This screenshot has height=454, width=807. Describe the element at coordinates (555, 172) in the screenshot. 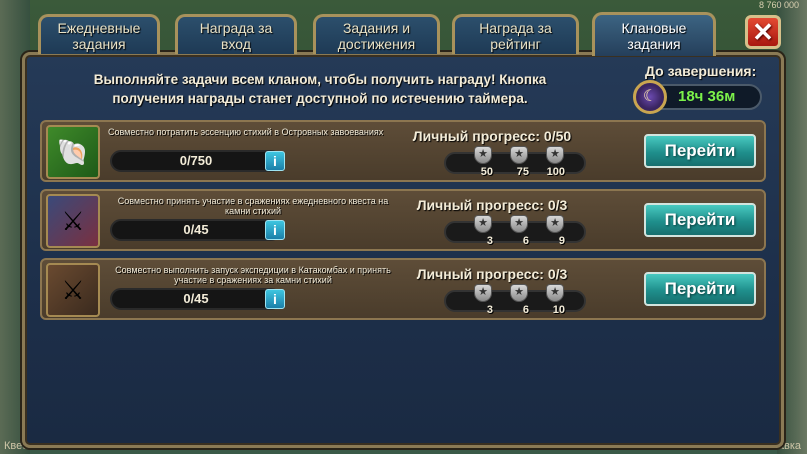

I see `milestone-value: 100` at that location.